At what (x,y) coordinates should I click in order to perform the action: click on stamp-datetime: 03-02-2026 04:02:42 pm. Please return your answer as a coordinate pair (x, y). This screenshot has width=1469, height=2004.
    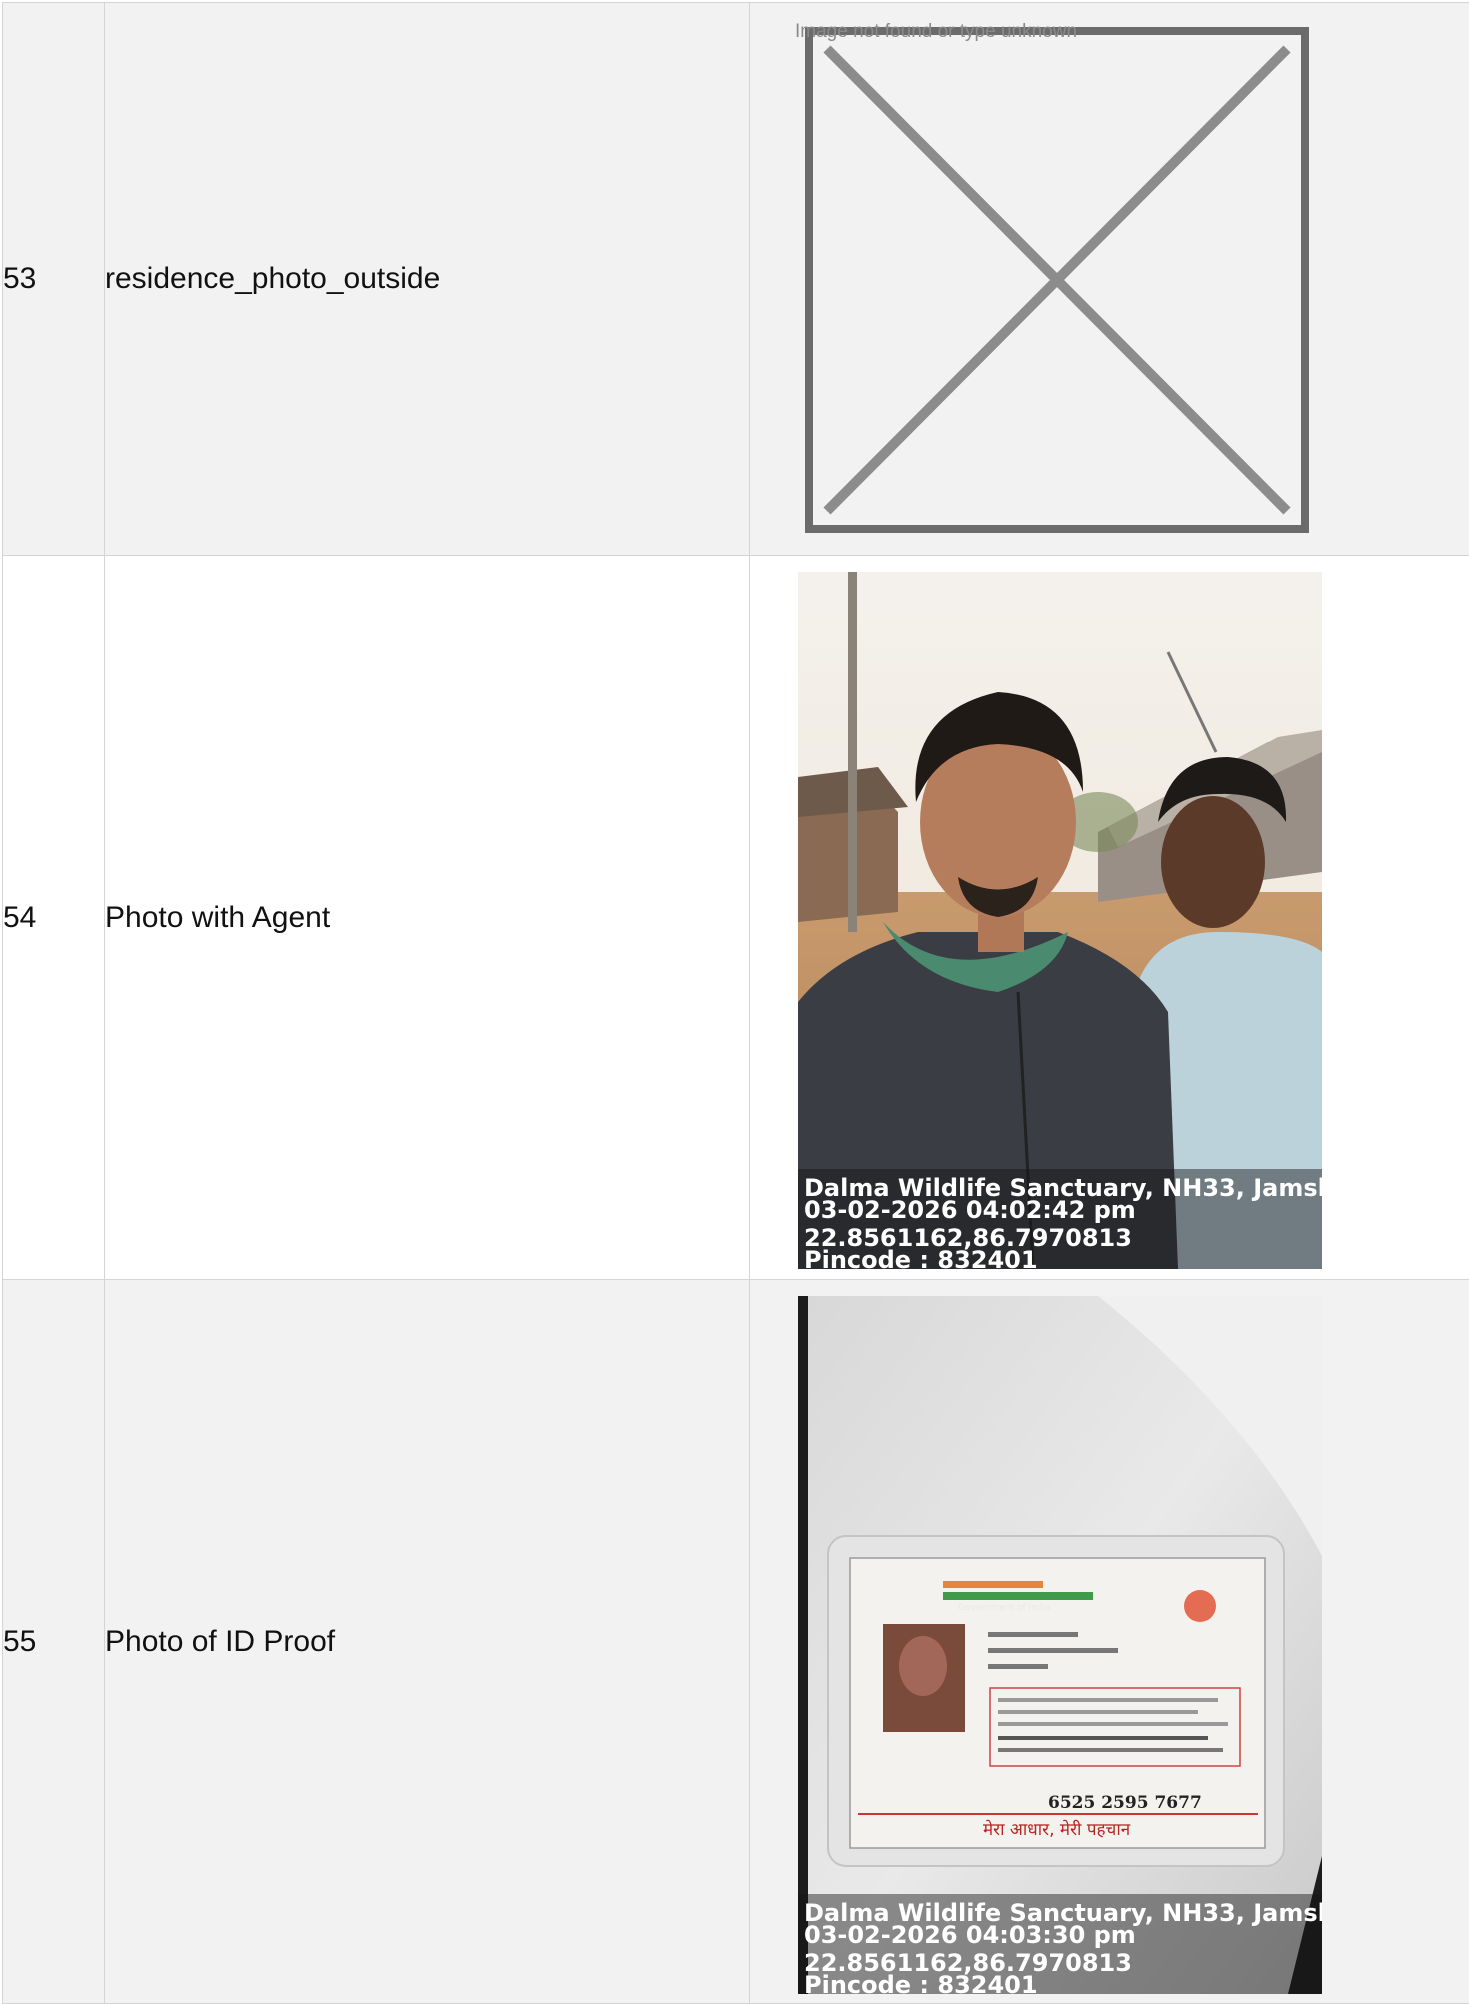
    Looking at the image, I should click on (970, 1210).